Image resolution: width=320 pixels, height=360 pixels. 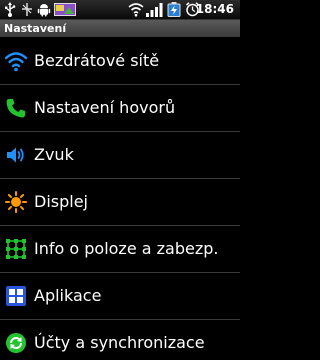 What do you see at coordinates (16, 202) in the screenshot?
I see `sun-icon` at bounding box center [16, 202].